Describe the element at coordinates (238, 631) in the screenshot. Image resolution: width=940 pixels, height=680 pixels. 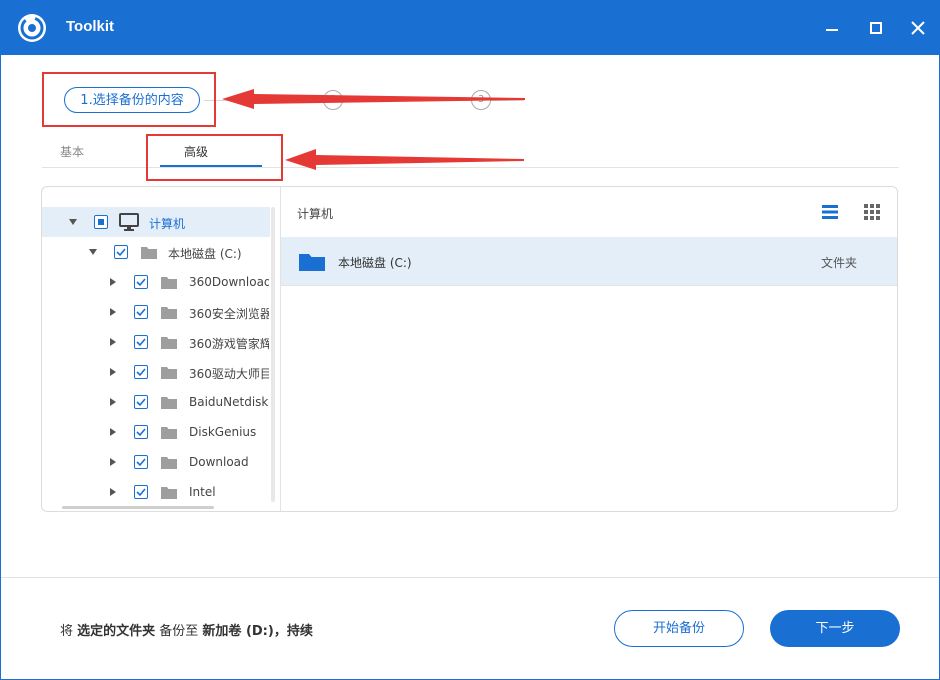
I see `summary-destination: 新加卷 (D:)` at that location.